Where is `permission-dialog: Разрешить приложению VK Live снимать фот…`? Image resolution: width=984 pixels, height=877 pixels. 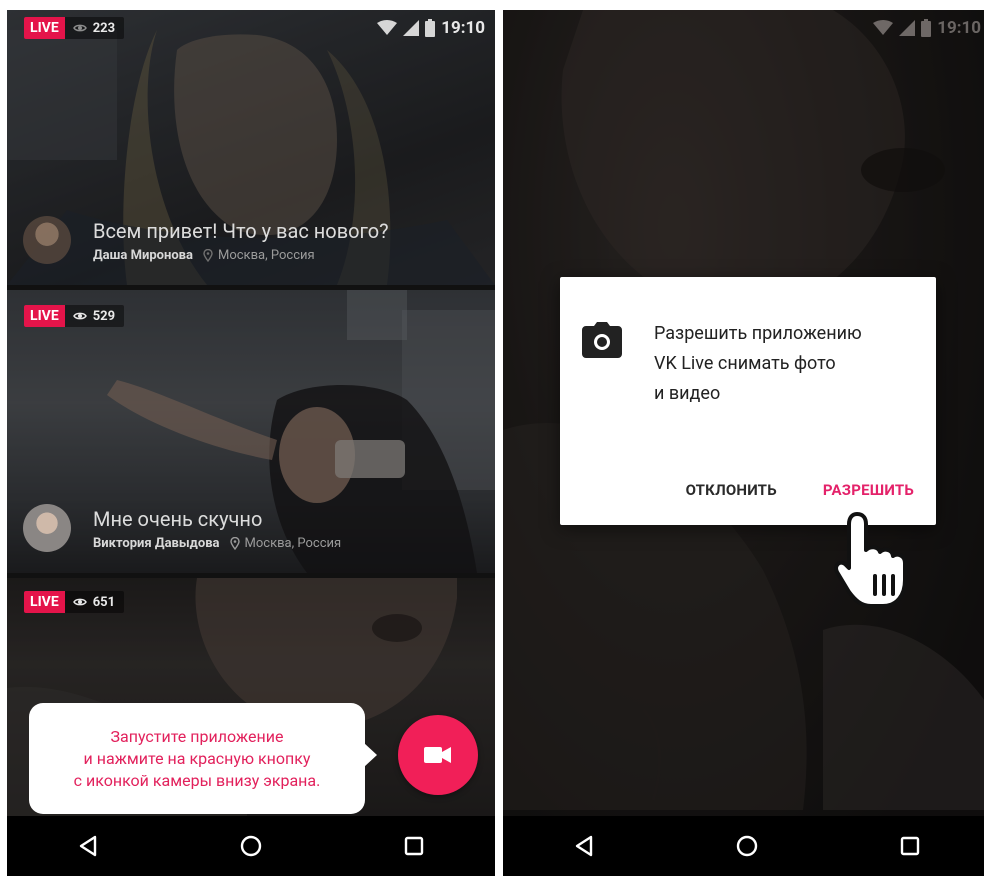
permission-dialog: Разрешить приложению VK Live снимать фот… is located at coordinates (748, 401).